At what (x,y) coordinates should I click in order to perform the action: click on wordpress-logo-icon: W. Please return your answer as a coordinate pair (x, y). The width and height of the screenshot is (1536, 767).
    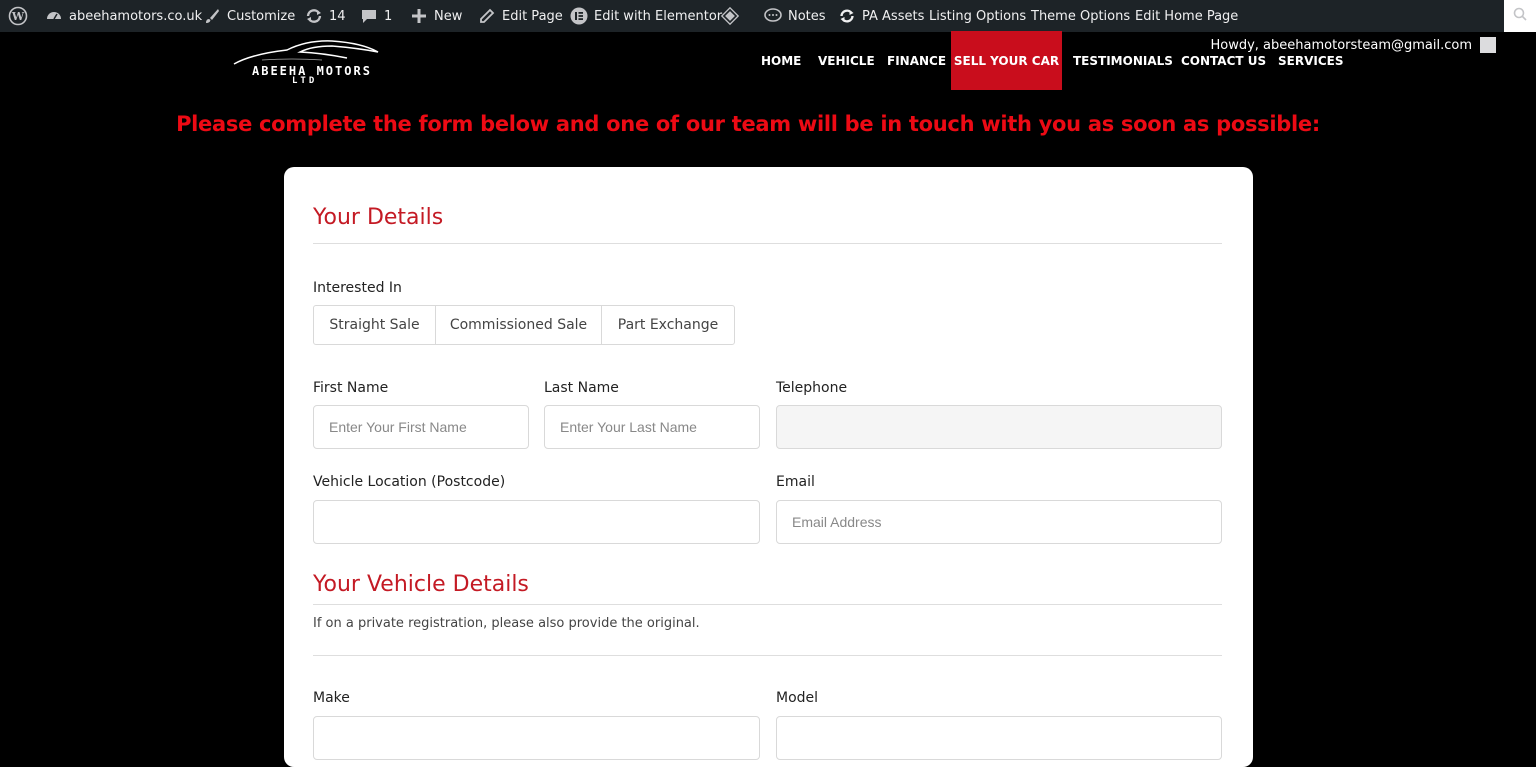
    Looking at the image, I should click on (18, 16).